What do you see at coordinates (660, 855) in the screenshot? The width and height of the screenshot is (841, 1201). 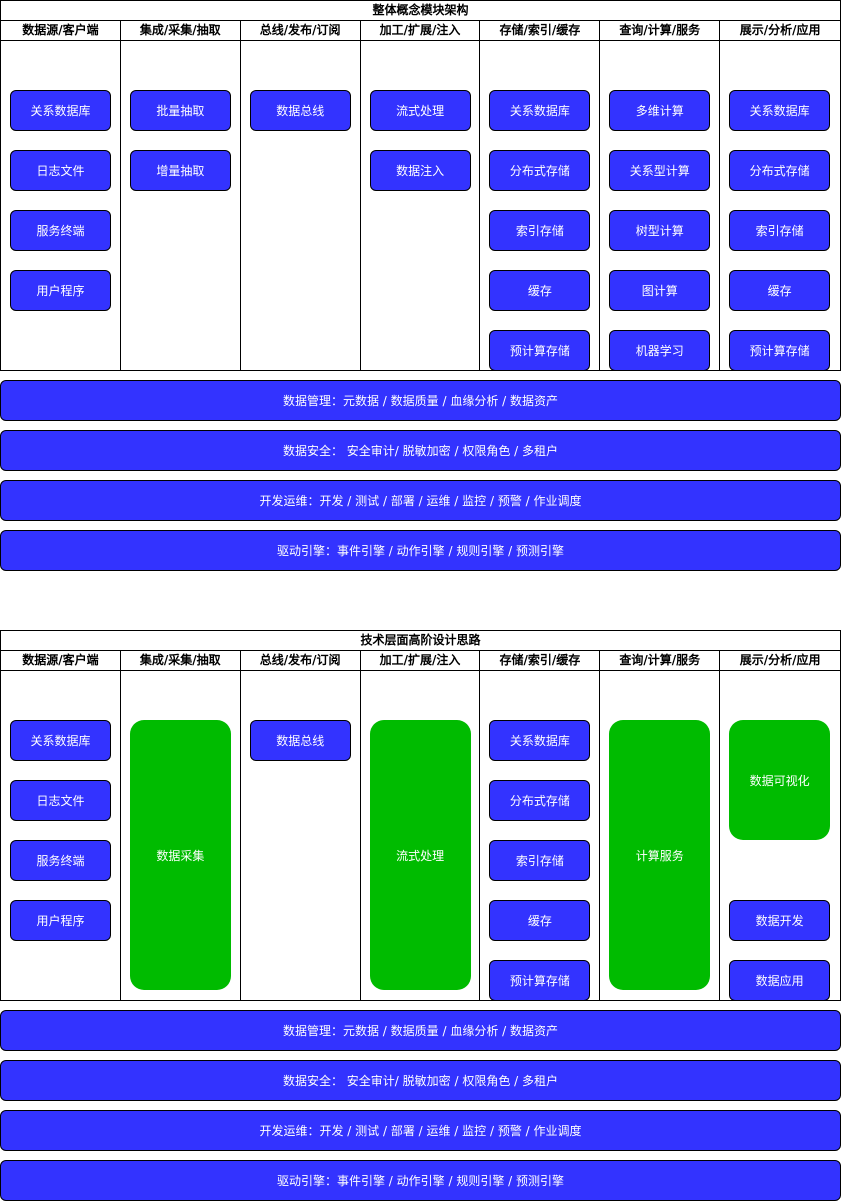 I see `compute-service-block: 计算服务` at bounding box center [660, 855].